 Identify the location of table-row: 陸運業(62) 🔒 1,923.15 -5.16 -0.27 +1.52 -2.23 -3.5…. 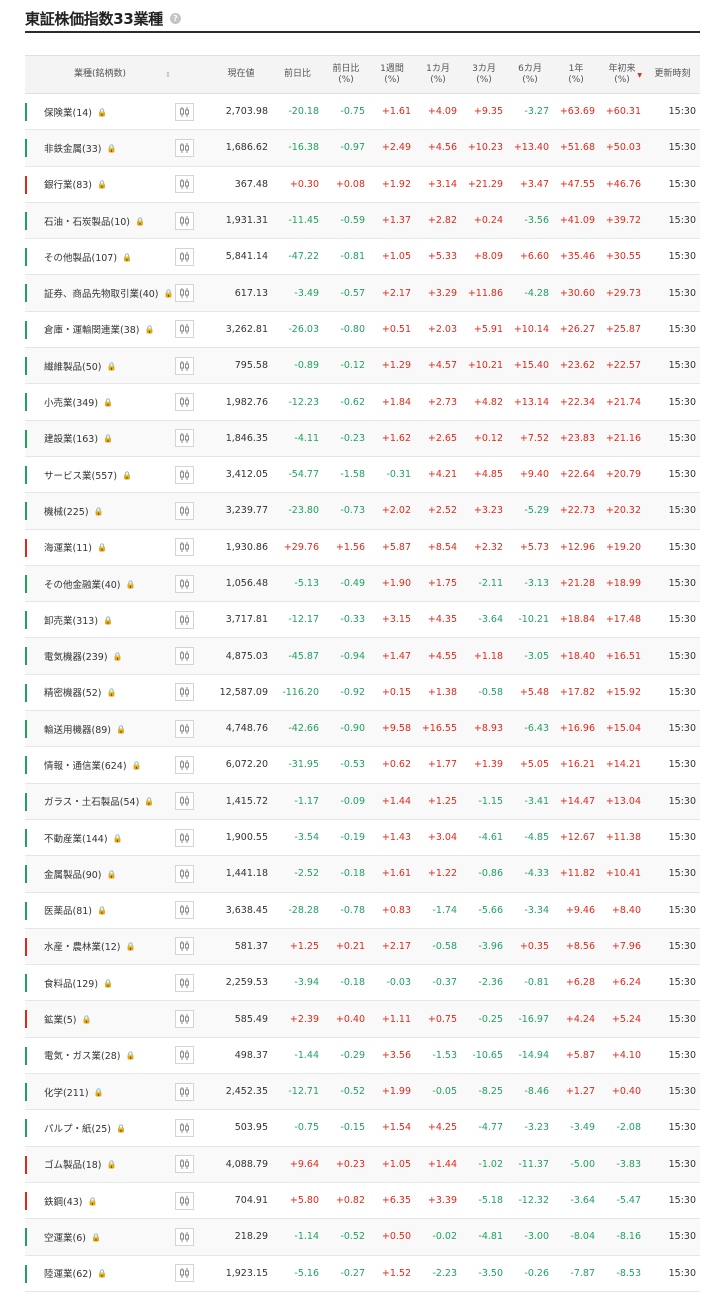
(362, 1273).